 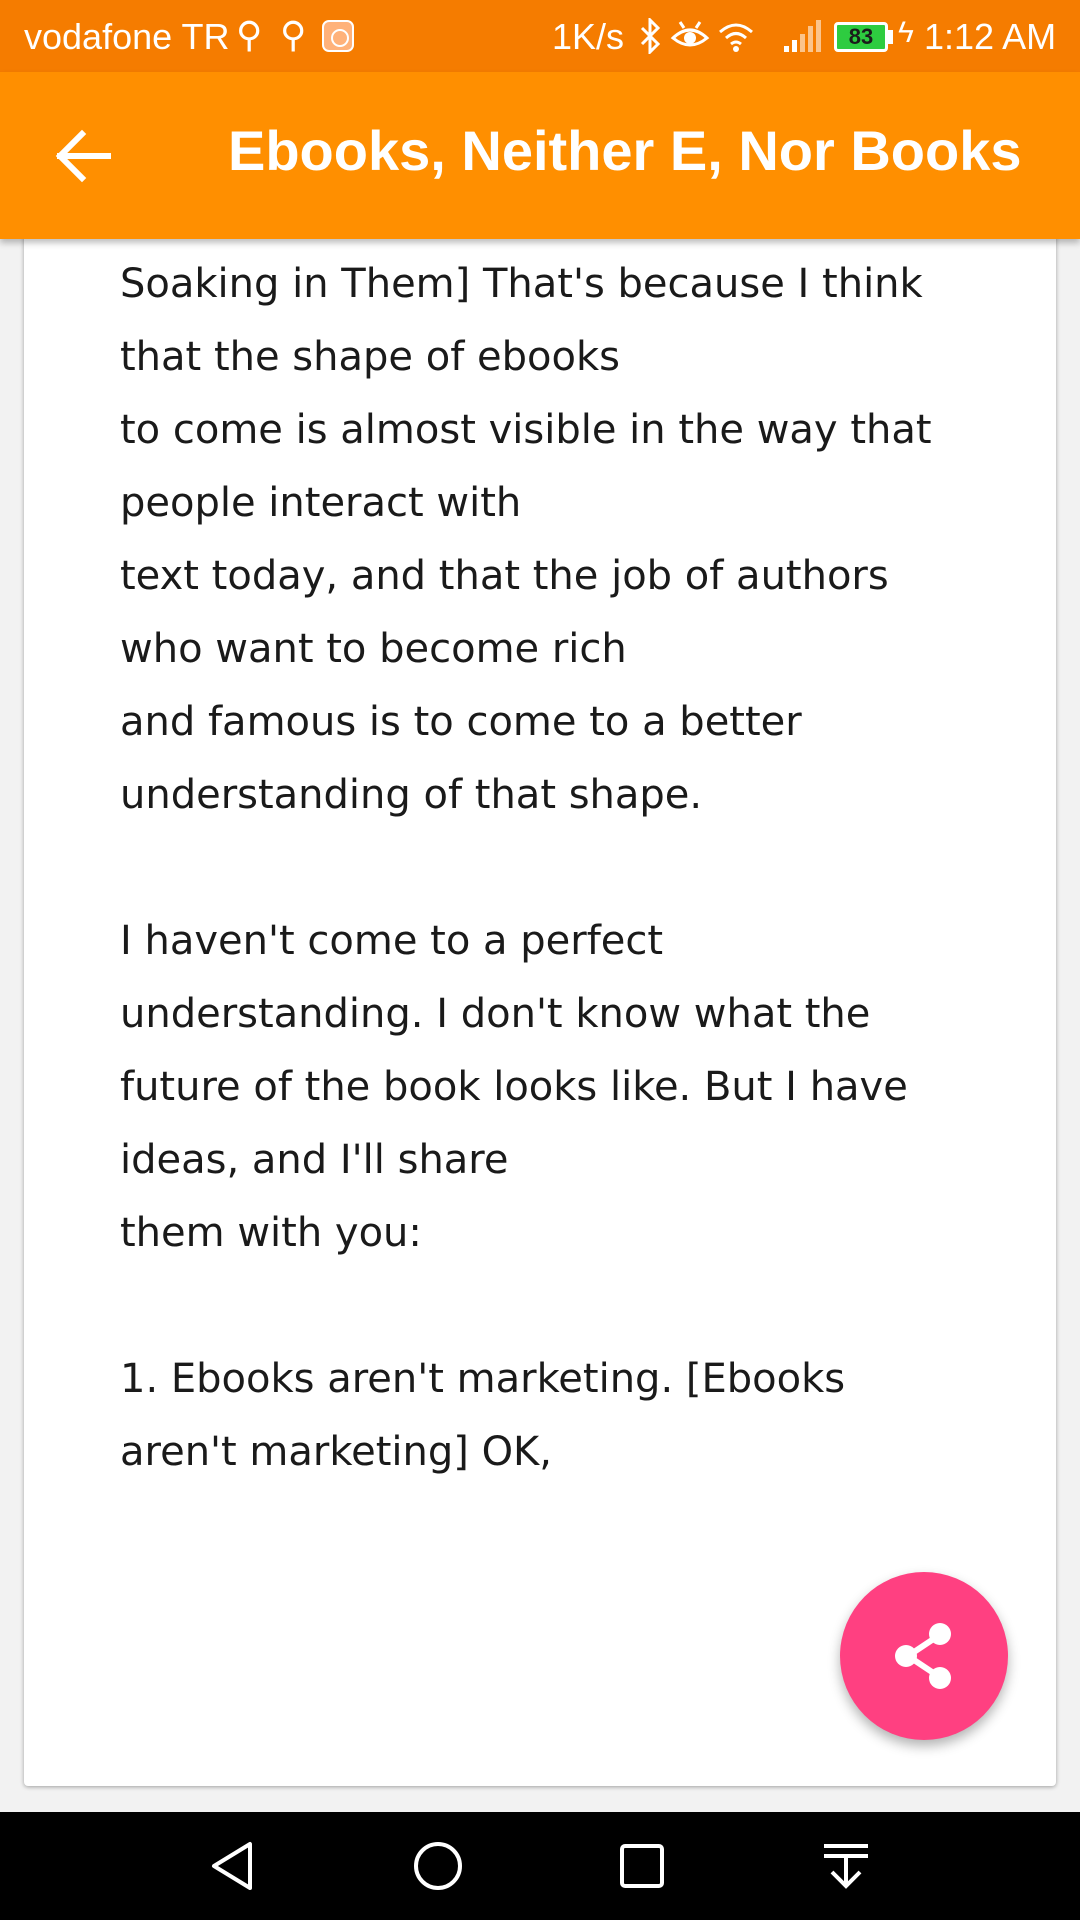 I want to click on wifi-icon, so click(x=736, y=37).